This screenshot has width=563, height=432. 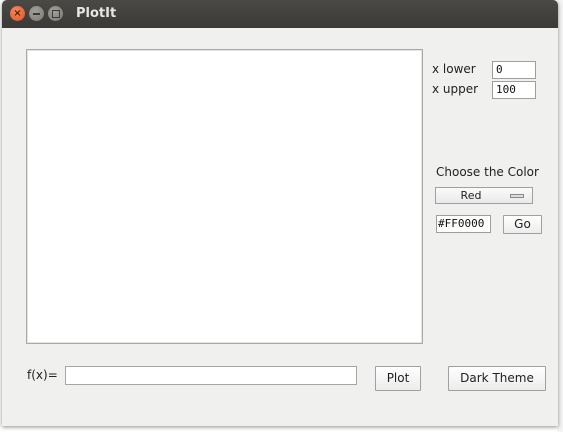 What do you see at coordinates (96, 13) in the screenshot?
I see `window-title: PlotIt` at bounding box center [96, 13].